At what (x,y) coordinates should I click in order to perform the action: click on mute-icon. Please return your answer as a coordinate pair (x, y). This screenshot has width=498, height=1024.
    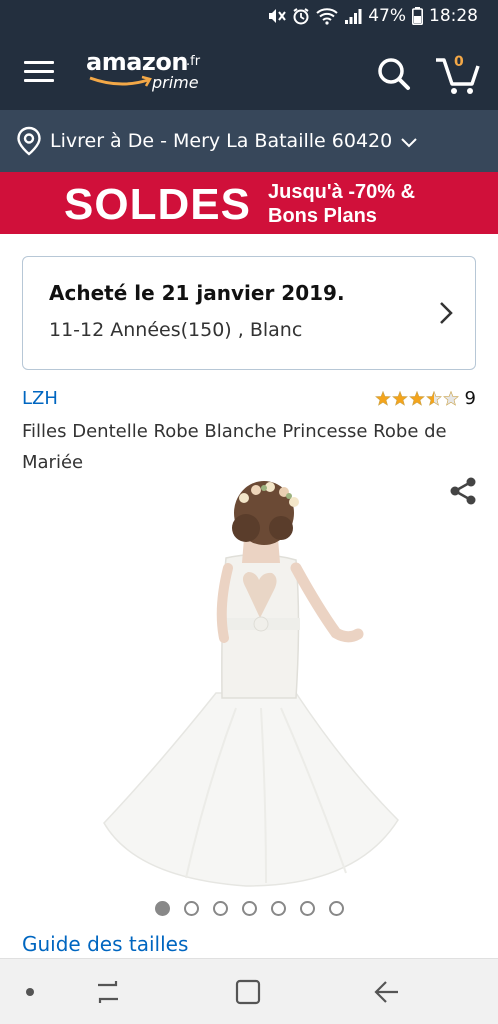
    Looking at the image, I should click on (278, 16).